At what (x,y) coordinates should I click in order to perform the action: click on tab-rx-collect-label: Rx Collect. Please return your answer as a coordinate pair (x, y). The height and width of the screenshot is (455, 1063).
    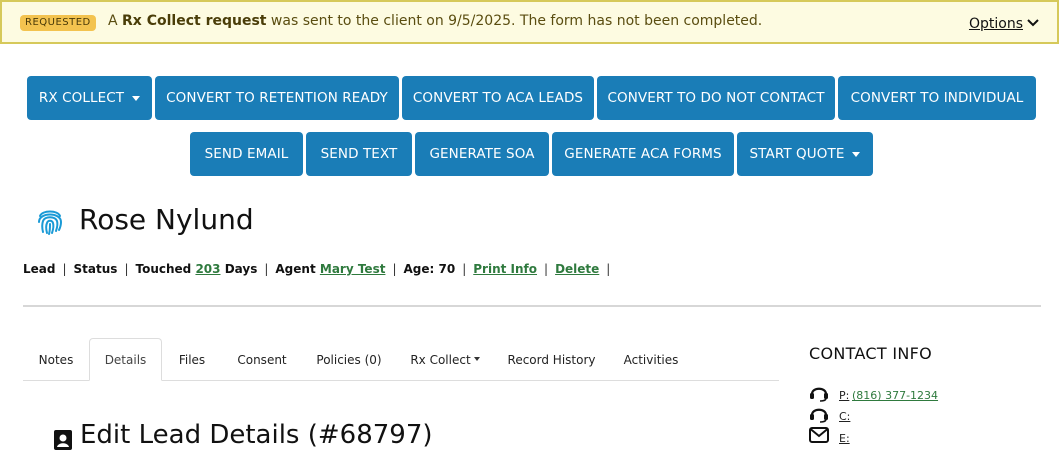
    Looking at the image, I should click on (440, 359).